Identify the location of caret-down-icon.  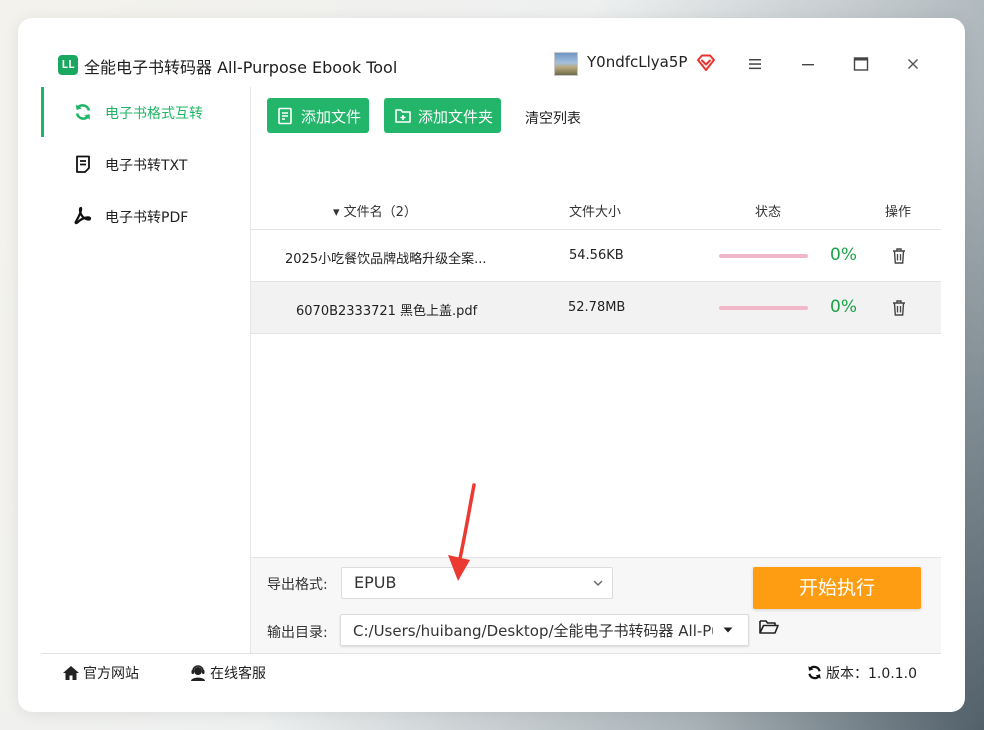
(728, 630).